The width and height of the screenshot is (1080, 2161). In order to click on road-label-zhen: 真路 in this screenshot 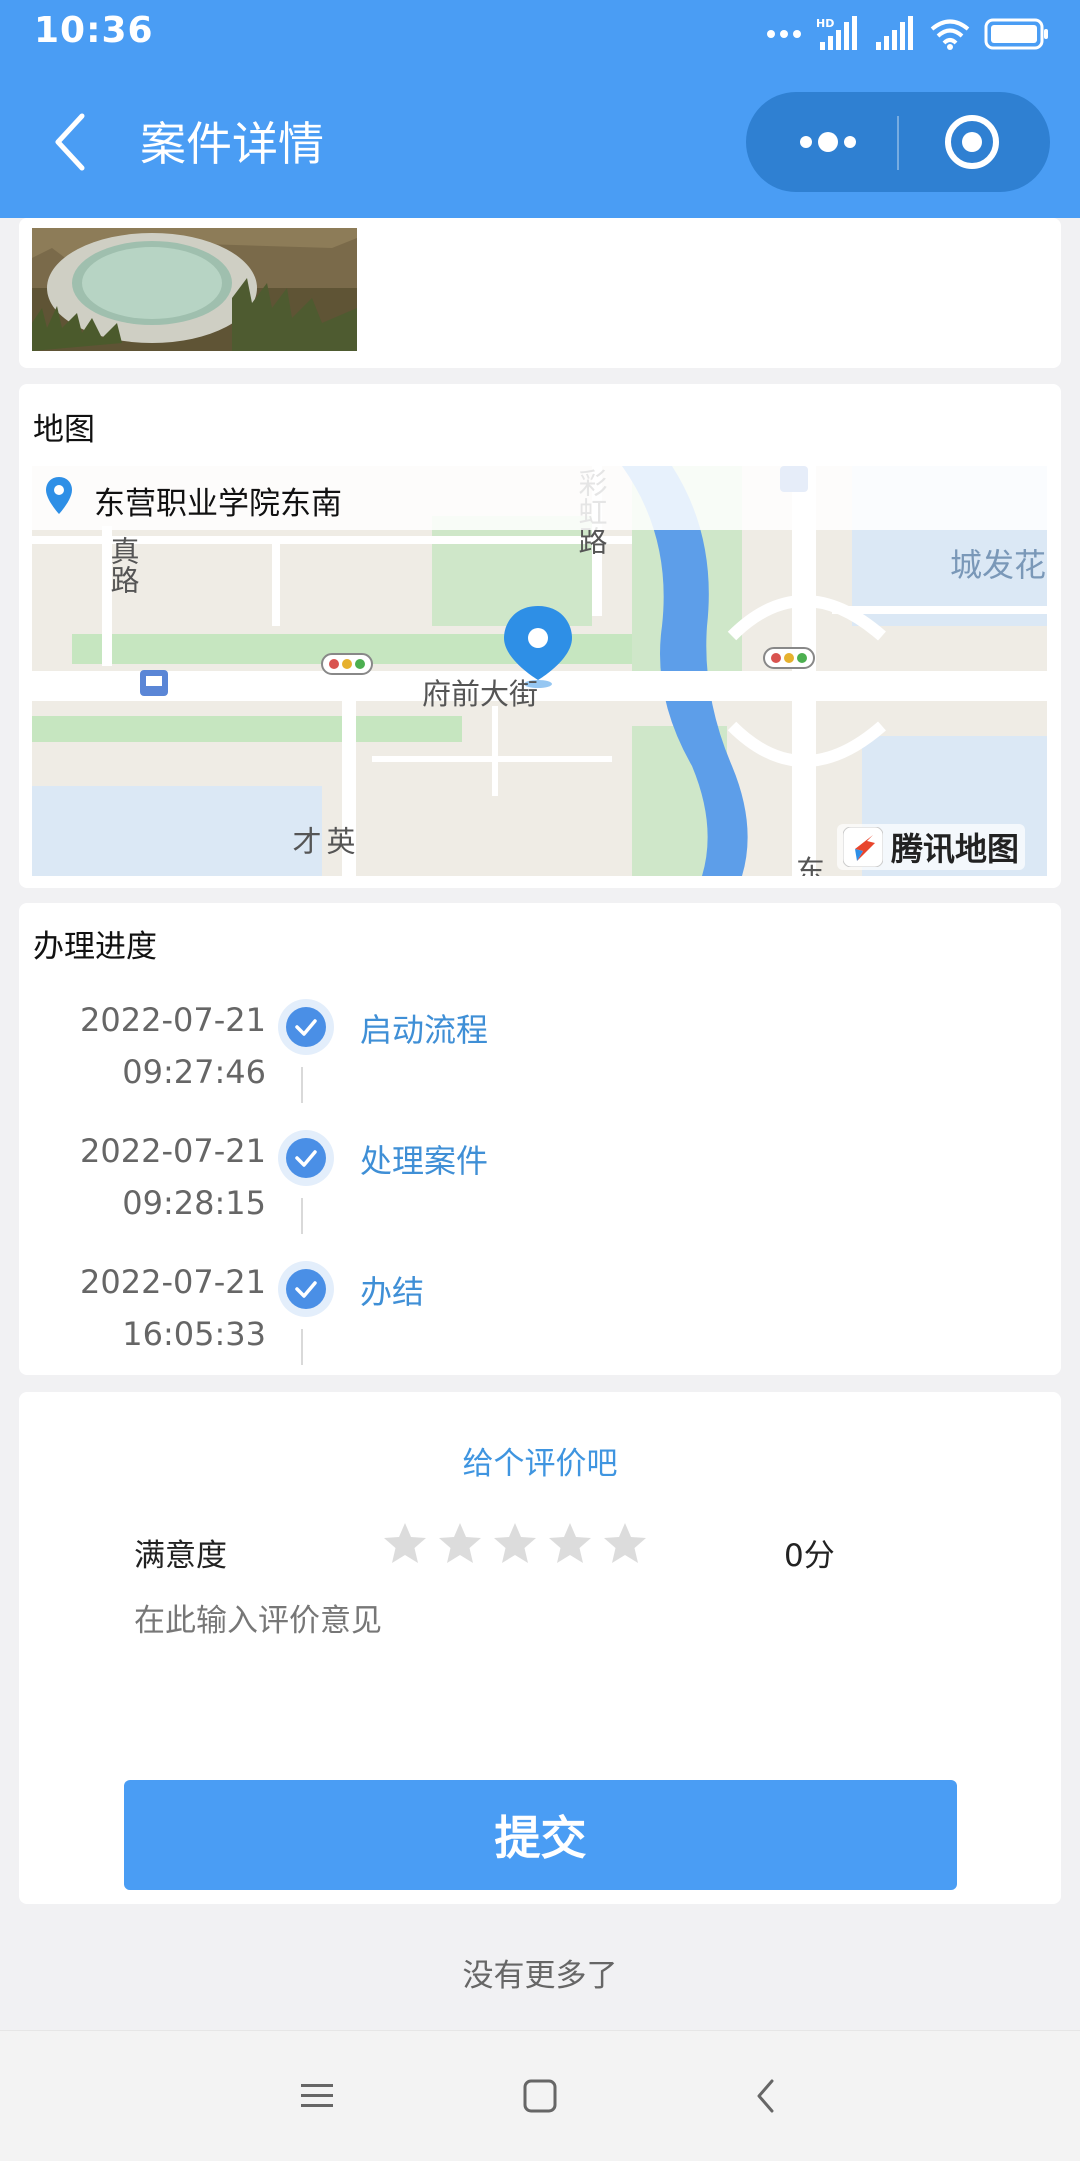, I will do `click(123, 565)`.